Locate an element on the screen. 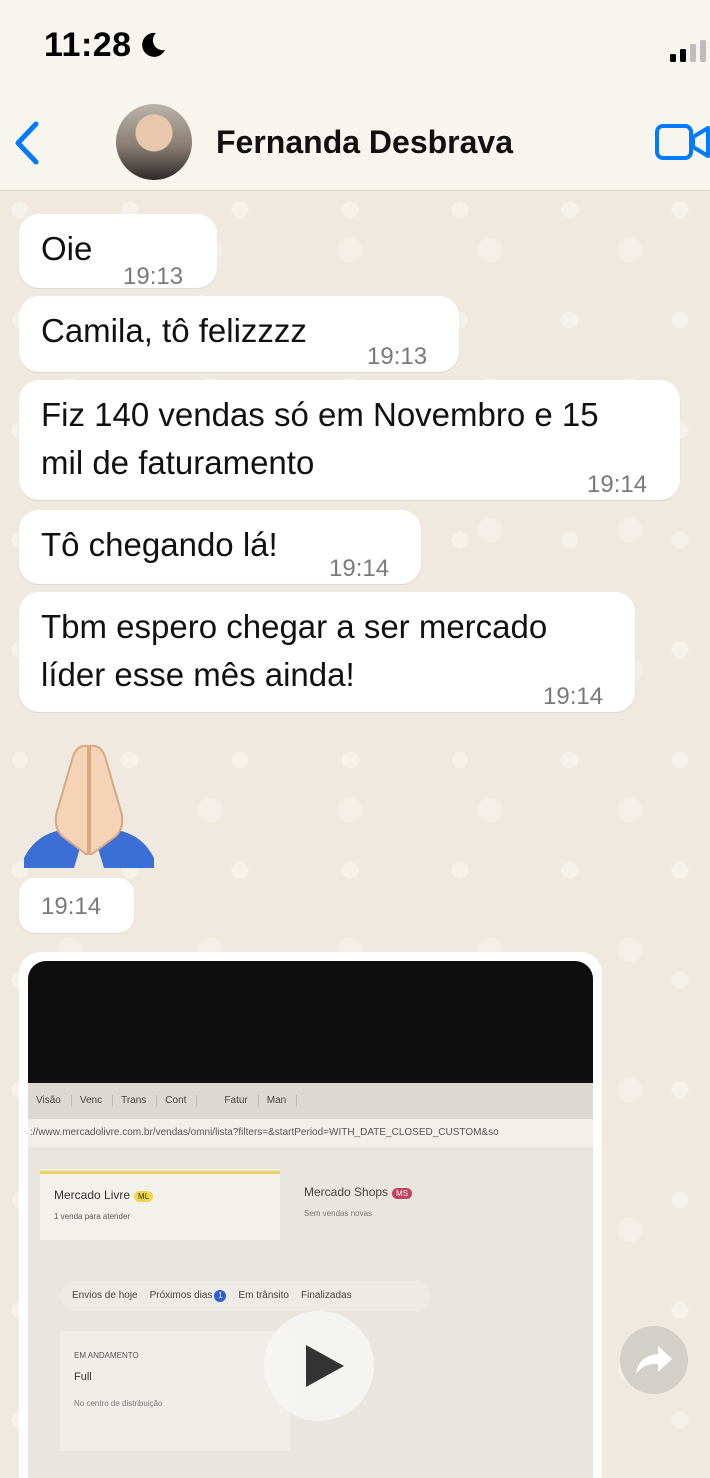  mercado-livre-tab: Mercado Livre ML 1 venda para atender is located at coordinates (160, 1205).